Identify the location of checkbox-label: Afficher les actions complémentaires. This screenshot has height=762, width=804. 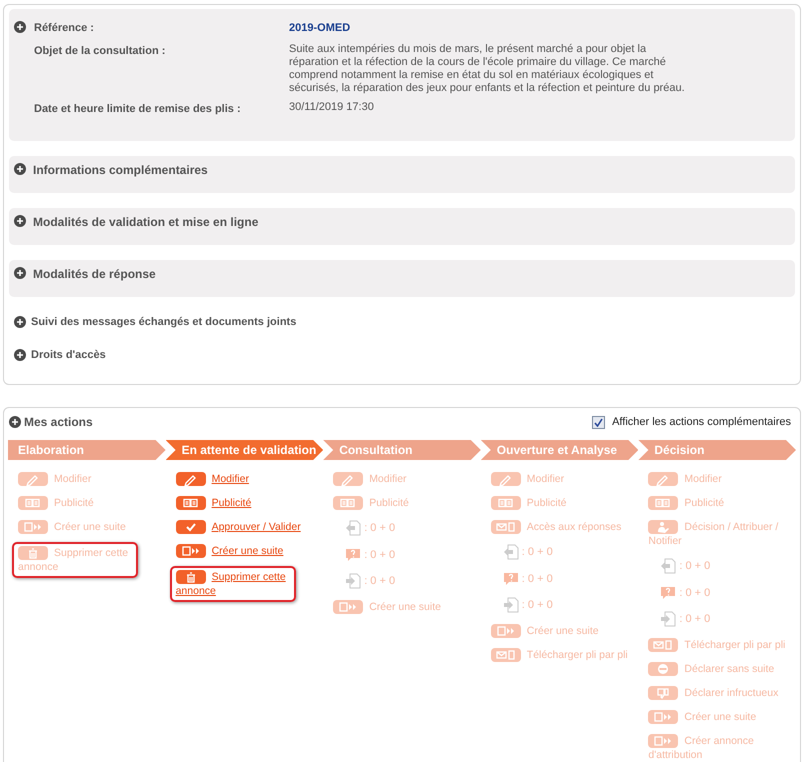
(701, 422).